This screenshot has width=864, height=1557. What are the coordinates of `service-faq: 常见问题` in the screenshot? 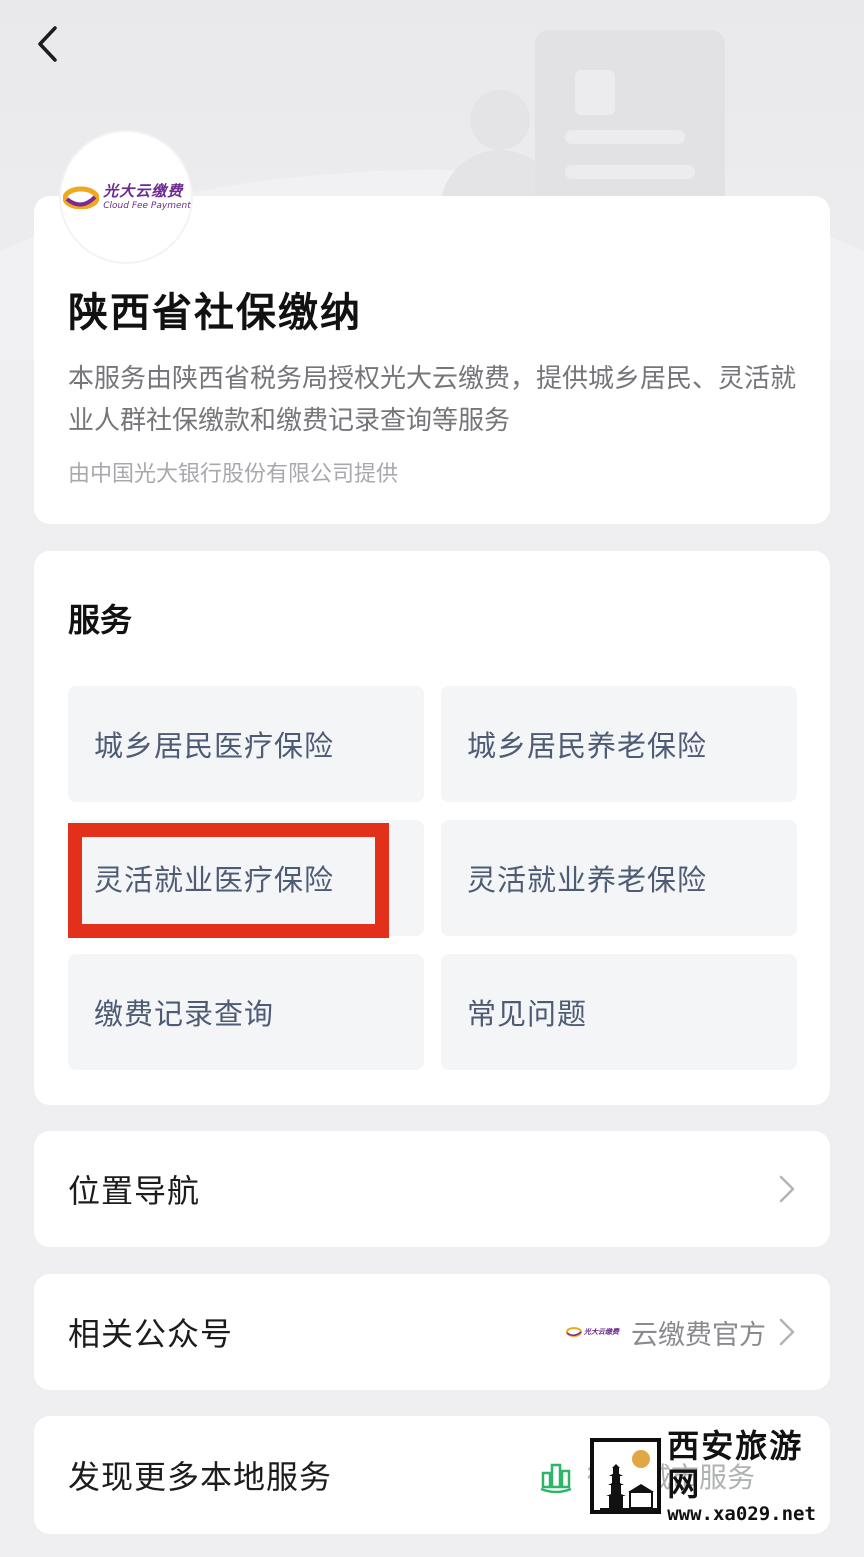 It's located at (619, 1012).